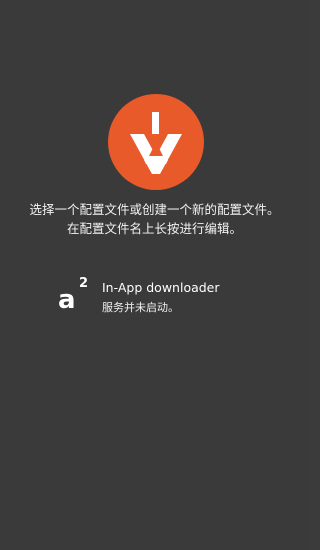 The width and height of the screenshot is (320, 550). What do you see at coordinates (154, 219) in the screenshot?
I see `empty-profile-message: 选择一个配置文件或创建一个新的配置文件。 在配置文件名上长按进行编辑。` at bounding box center [154, 219].